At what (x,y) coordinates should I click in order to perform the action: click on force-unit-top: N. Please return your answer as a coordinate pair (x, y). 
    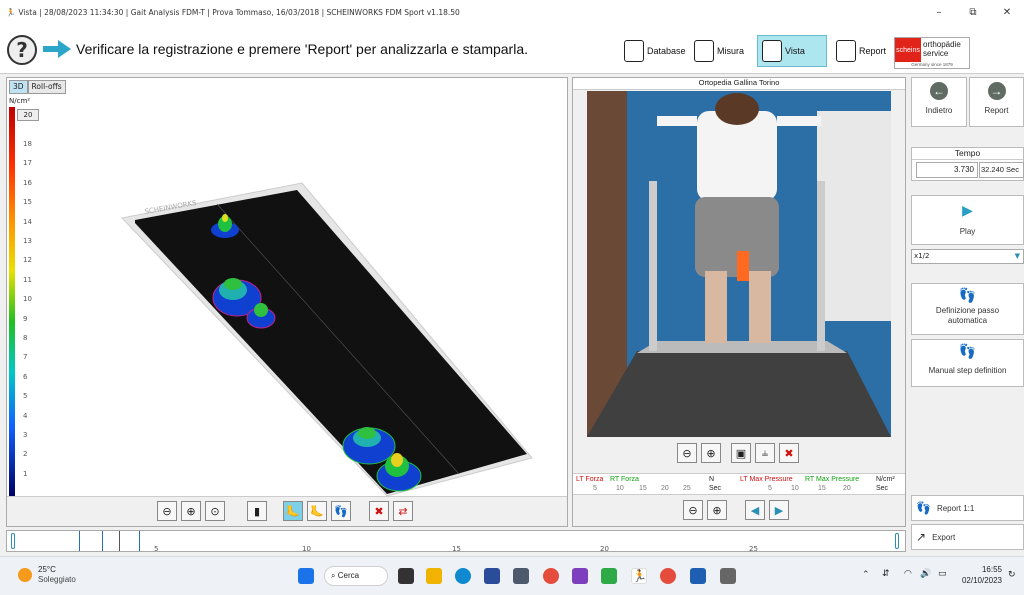
    Looking at the image, I should click on (712, 479).